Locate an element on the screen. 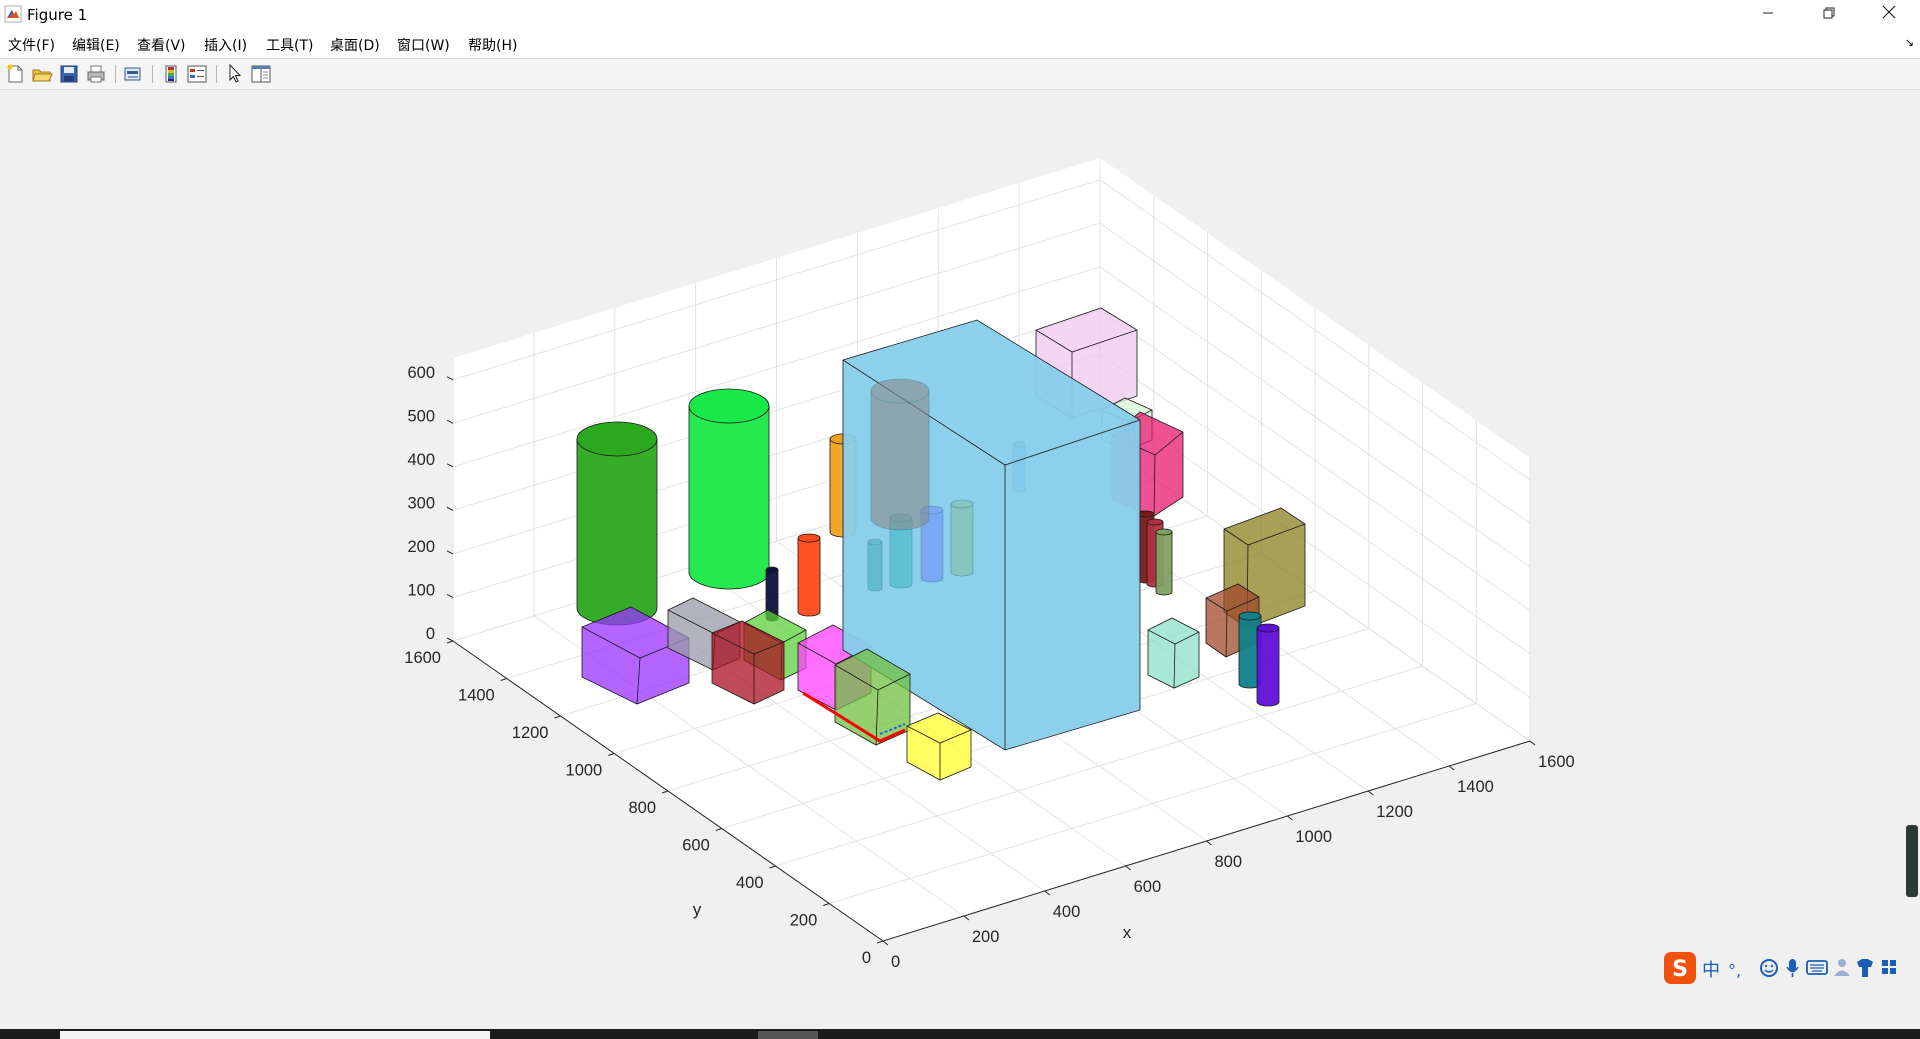 Image resolution: width=1920 pixels, height=1039 pixels. colorbar-icon is located at coordinates (171, 74).